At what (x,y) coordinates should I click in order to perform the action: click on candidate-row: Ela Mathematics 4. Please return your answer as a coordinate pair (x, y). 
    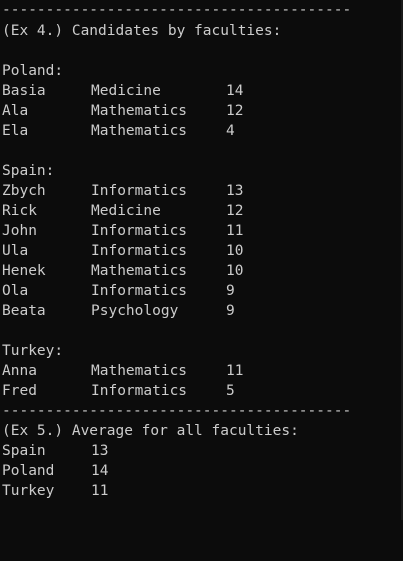
    Looking at the image, I should click on (118, 131).